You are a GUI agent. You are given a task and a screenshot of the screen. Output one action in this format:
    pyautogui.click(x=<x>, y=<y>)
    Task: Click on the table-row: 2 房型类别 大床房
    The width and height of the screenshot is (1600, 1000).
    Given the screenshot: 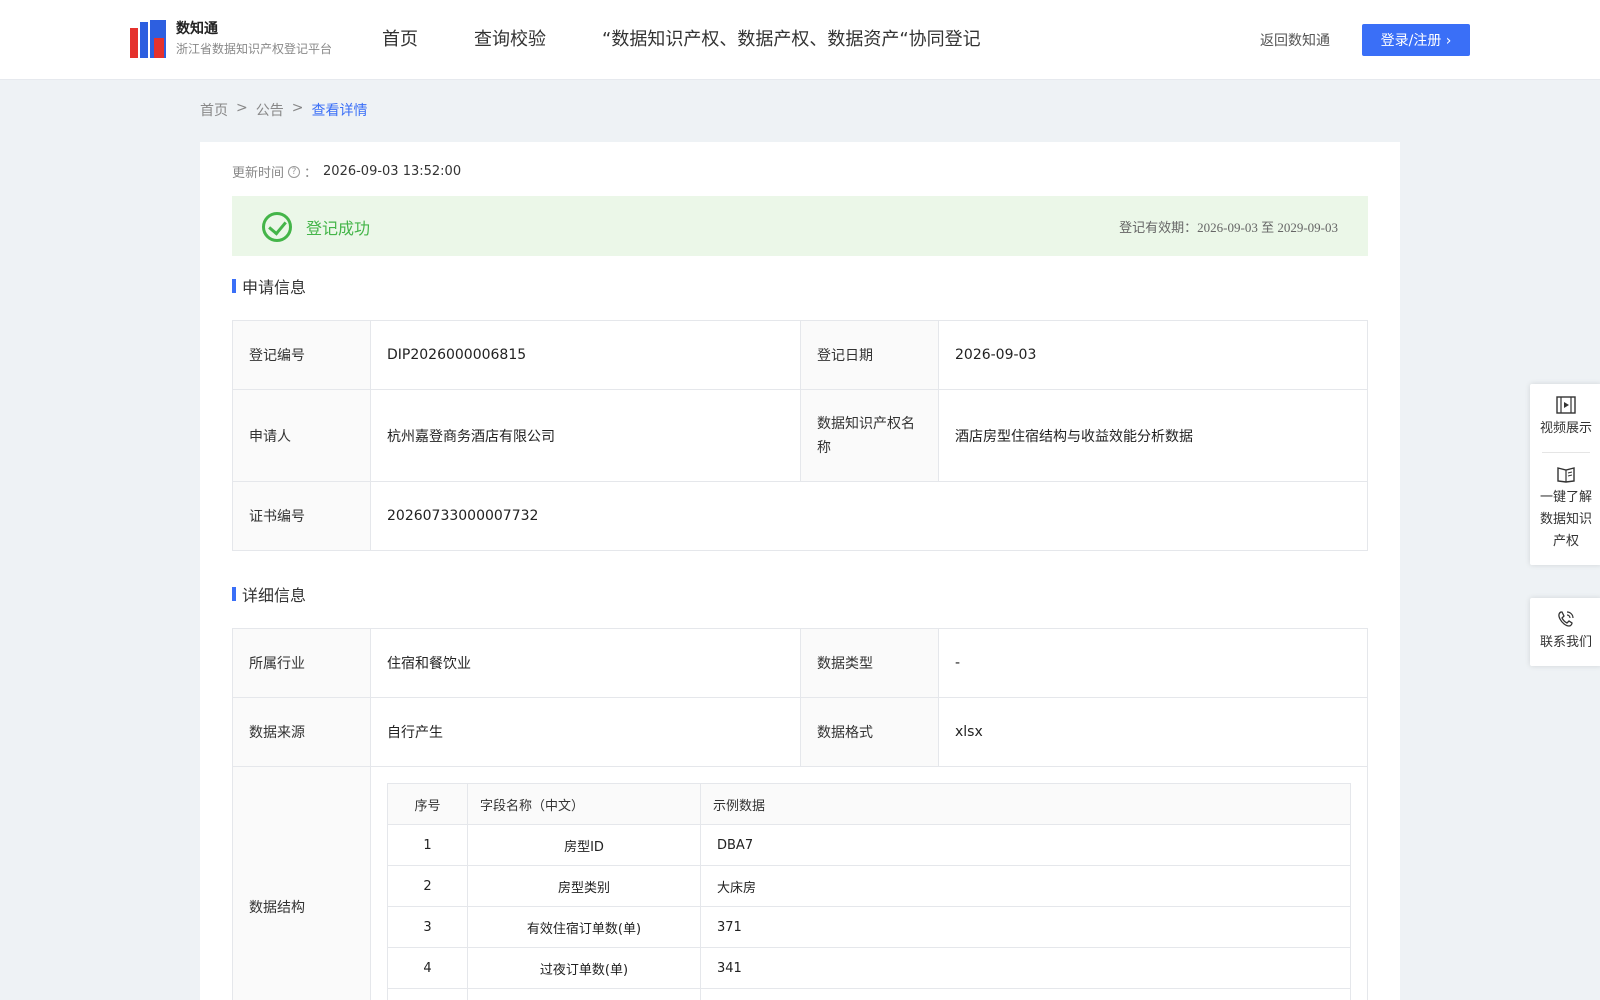 What is the action you would take?
    pyautogui.click(x=869, y=886)
    